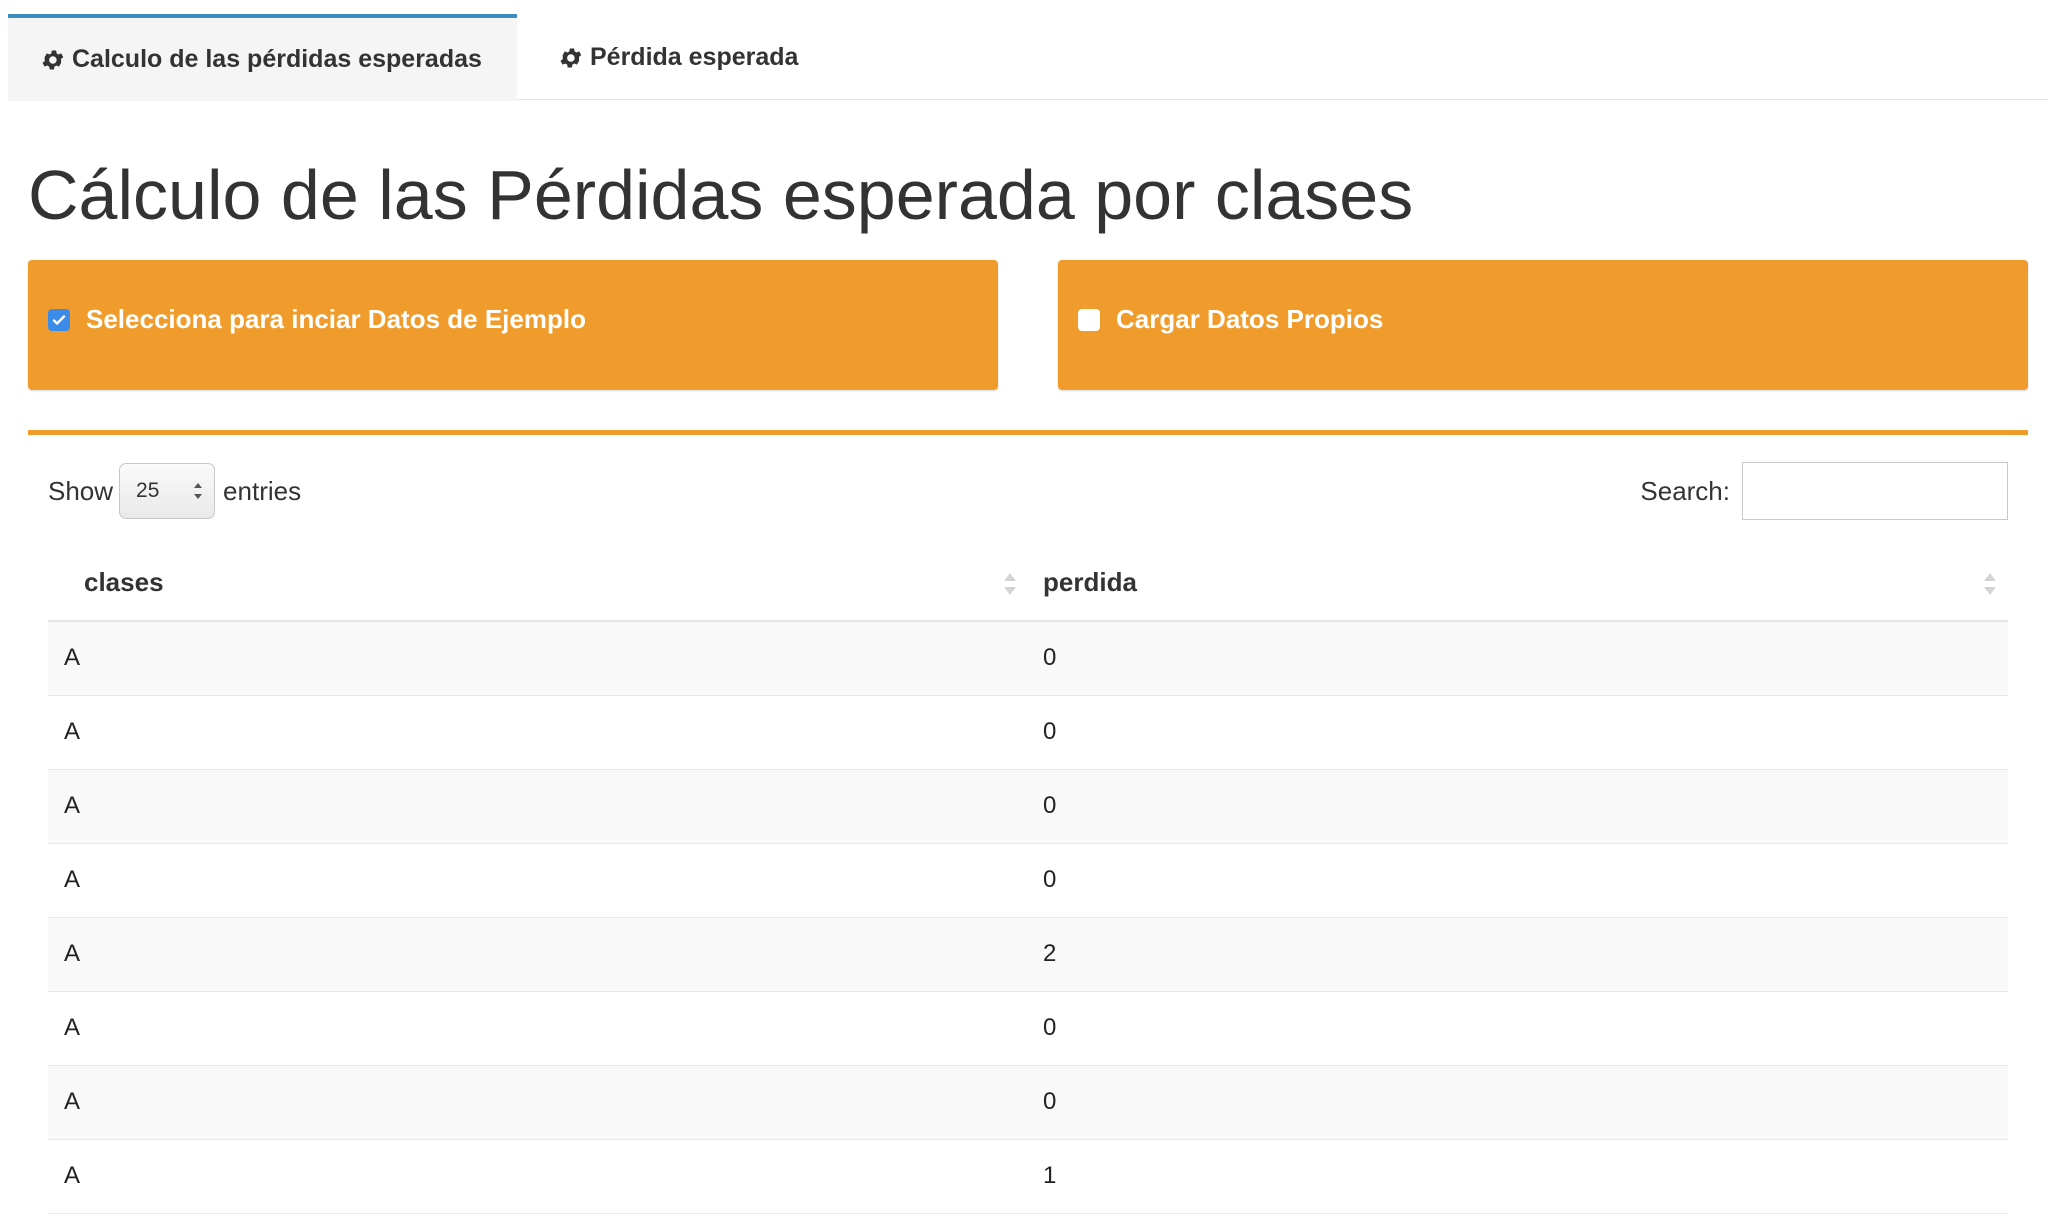  What do you see at coordinates (167, 491) in the screenshot?
I see `page-length-select: 25` at bounding box center [167, 491].